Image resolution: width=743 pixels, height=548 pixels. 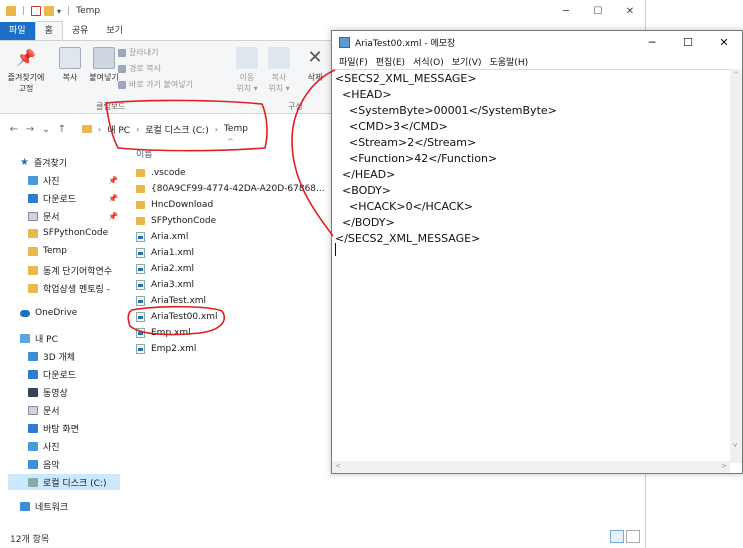 What do you see at coordinates (144, 153) in the screenshot?
I see `column-header-name: 이름` at bounding box center [144, 153].